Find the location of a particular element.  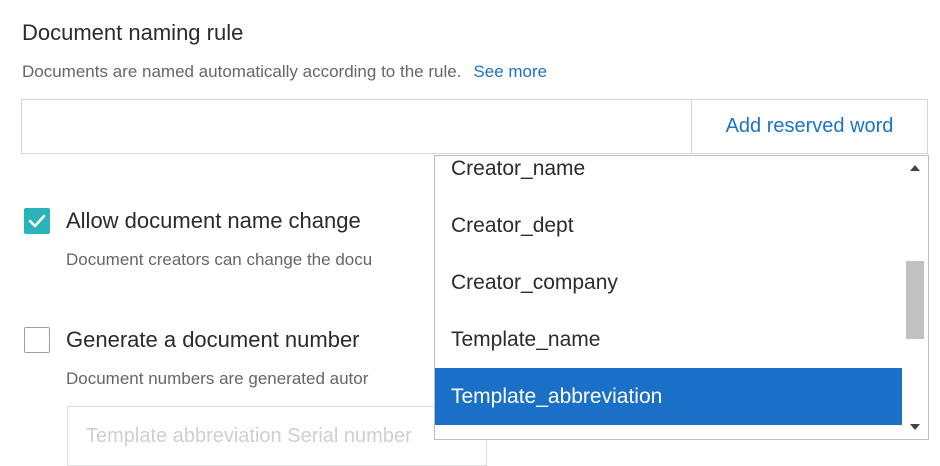

serial-number-field: Template abbreviation Serial number is located at coordinates (277, 436).